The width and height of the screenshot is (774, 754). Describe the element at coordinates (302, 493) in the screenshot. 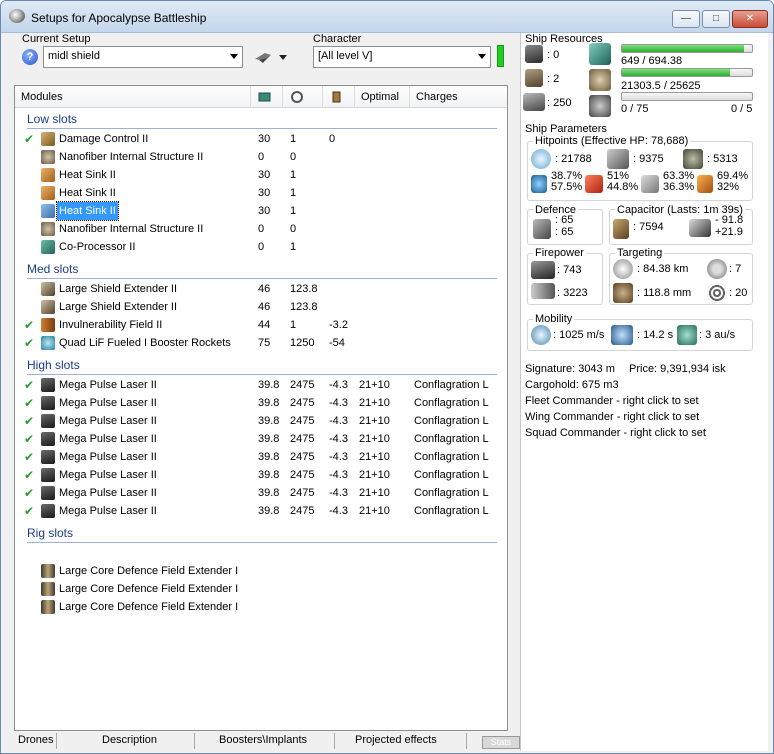

I see `module-powergrid: 2475` at that location.